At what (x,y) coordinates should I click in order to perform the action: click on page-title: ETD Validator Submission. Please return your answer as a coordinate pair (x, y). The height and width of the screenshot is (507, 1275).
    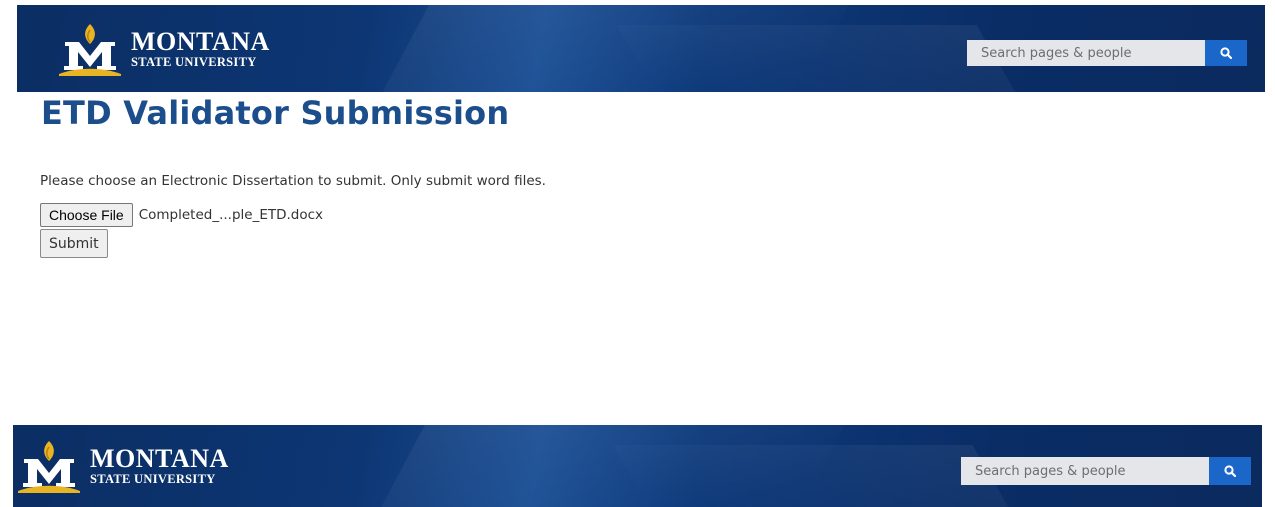
    Looking at the image, I should click on (275, 113).